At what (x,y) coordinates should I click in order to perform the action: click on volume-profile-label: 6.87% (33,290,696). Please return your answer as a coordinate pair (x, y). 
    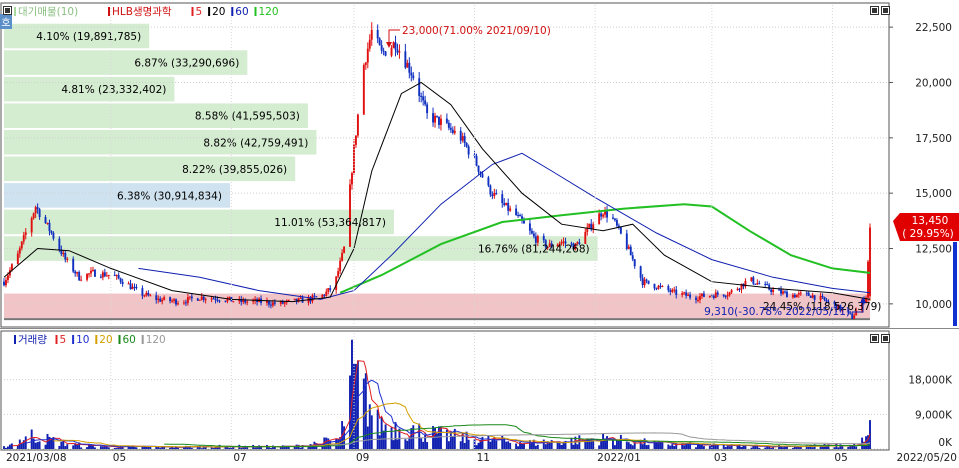
    Looking at the image, I should click on (186, 64).